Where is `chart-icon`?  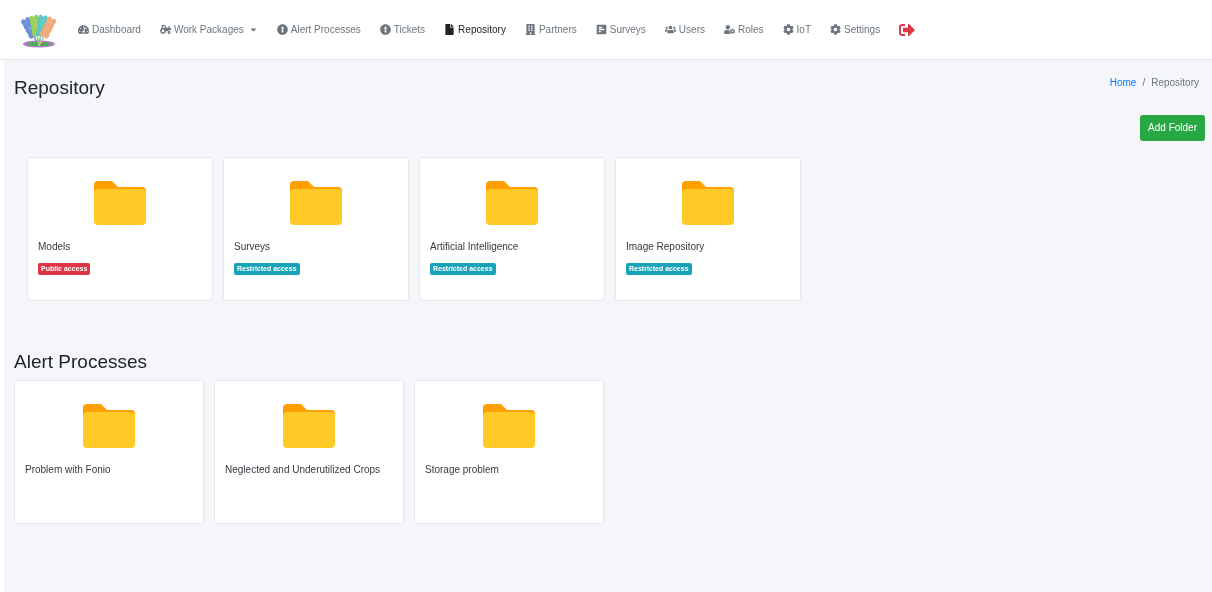
chart-icon is located at coordinates (601, 29).